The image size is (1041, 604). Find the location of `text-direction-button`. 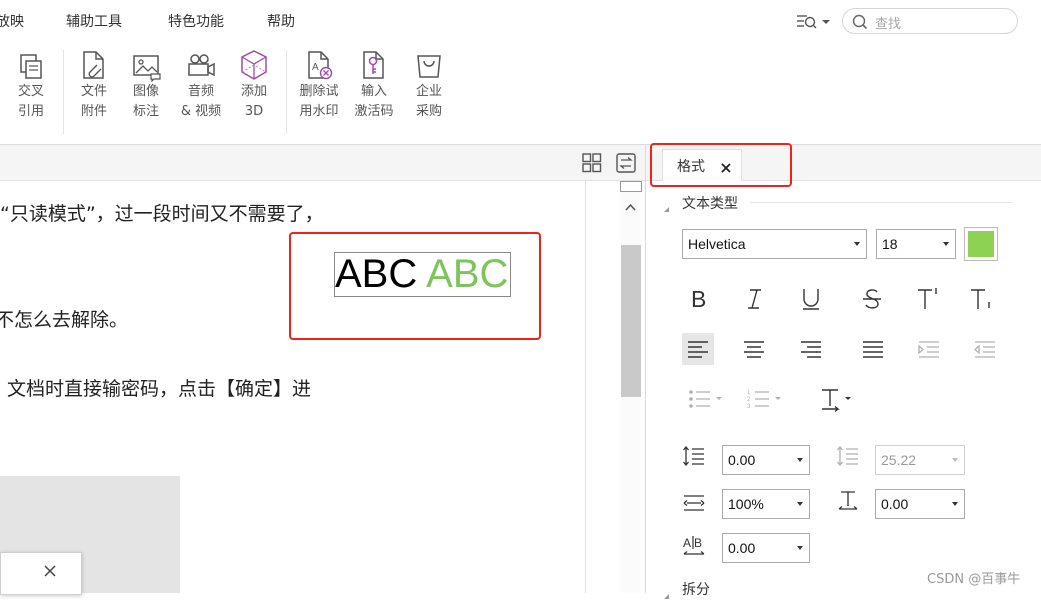

text-direction-button is located at coordinates (839, 399).